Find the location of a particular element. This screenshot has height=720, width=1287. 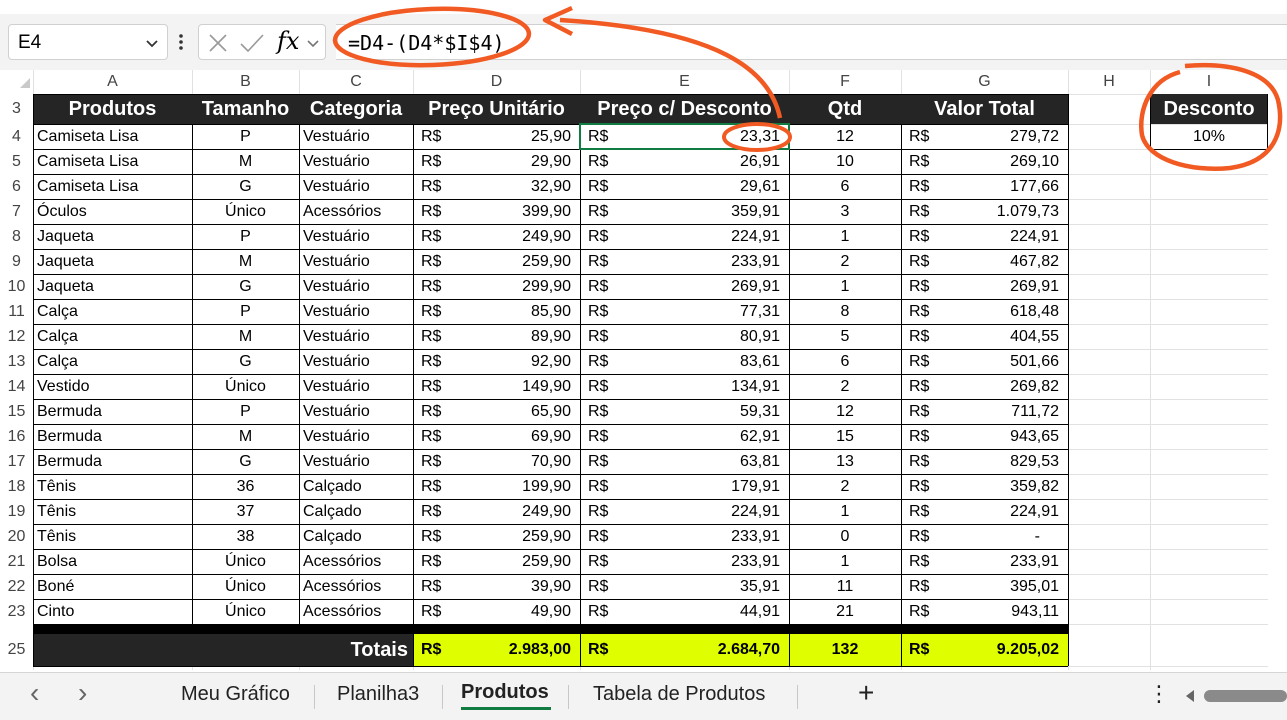

cell-preco-unitario: 149,90 is located at coordinates (496, 386).